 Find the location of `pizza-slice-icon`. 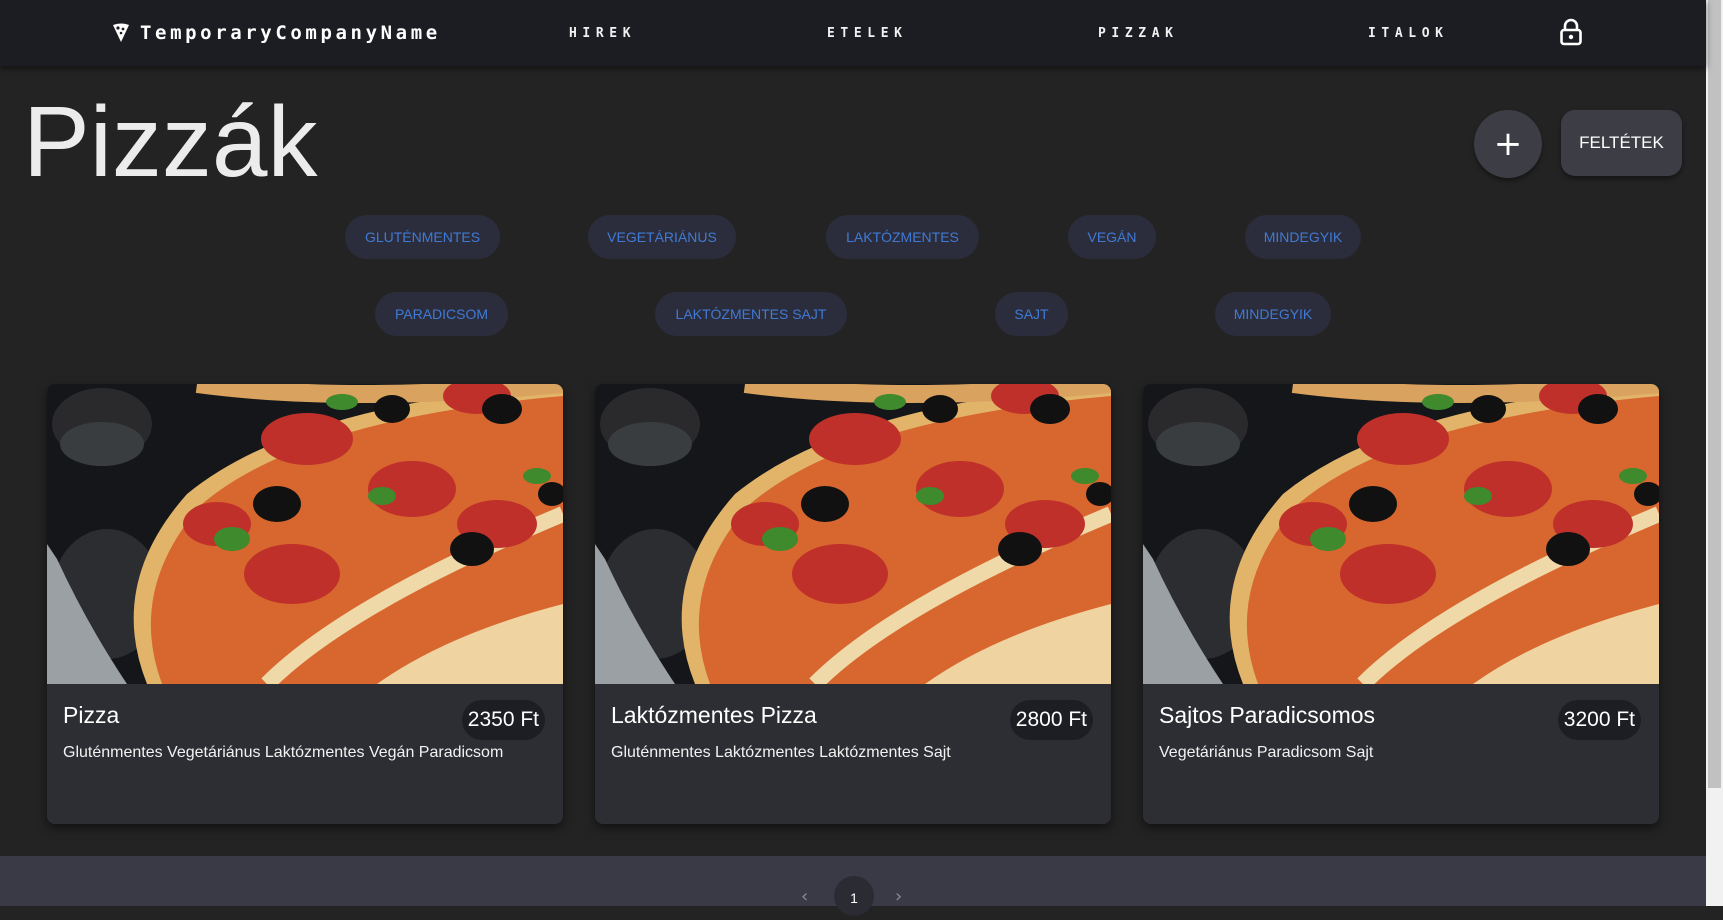

pizza-slice-icon is located at coordinates (121, 32).